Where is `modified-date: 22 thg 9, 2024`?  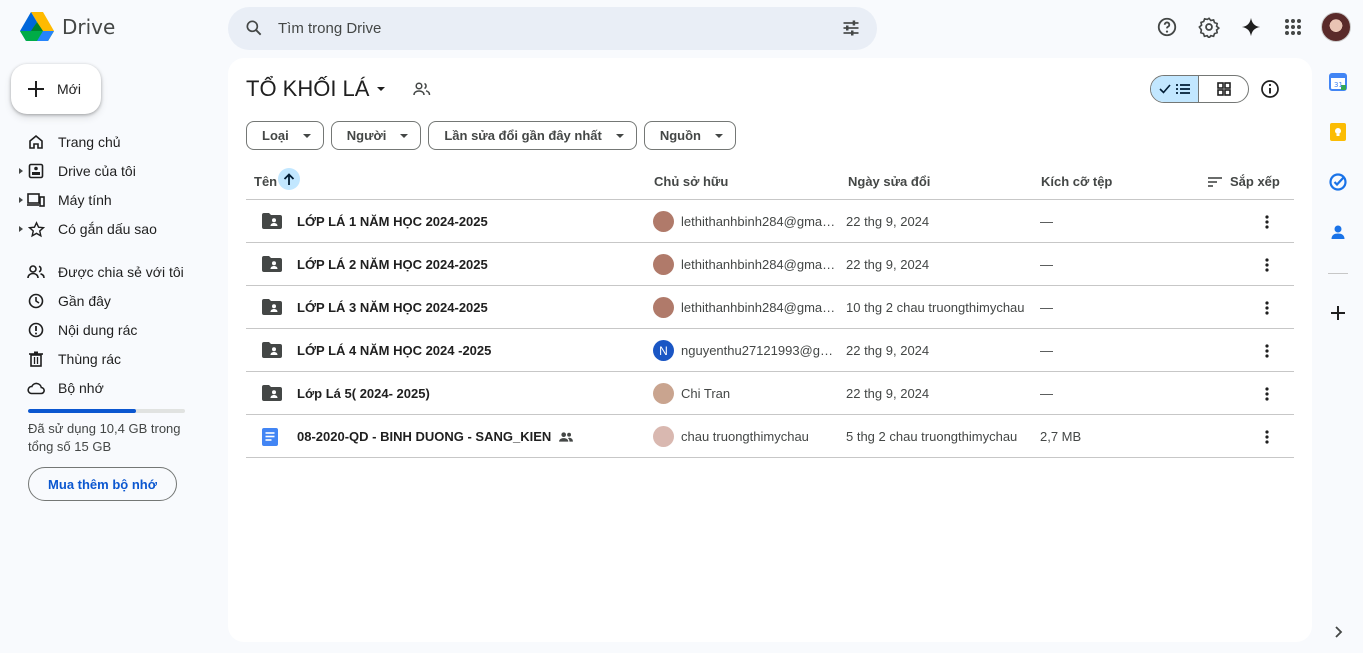
modified-date: 22 thg 9, 2024 is located at coordinates (888, 393).